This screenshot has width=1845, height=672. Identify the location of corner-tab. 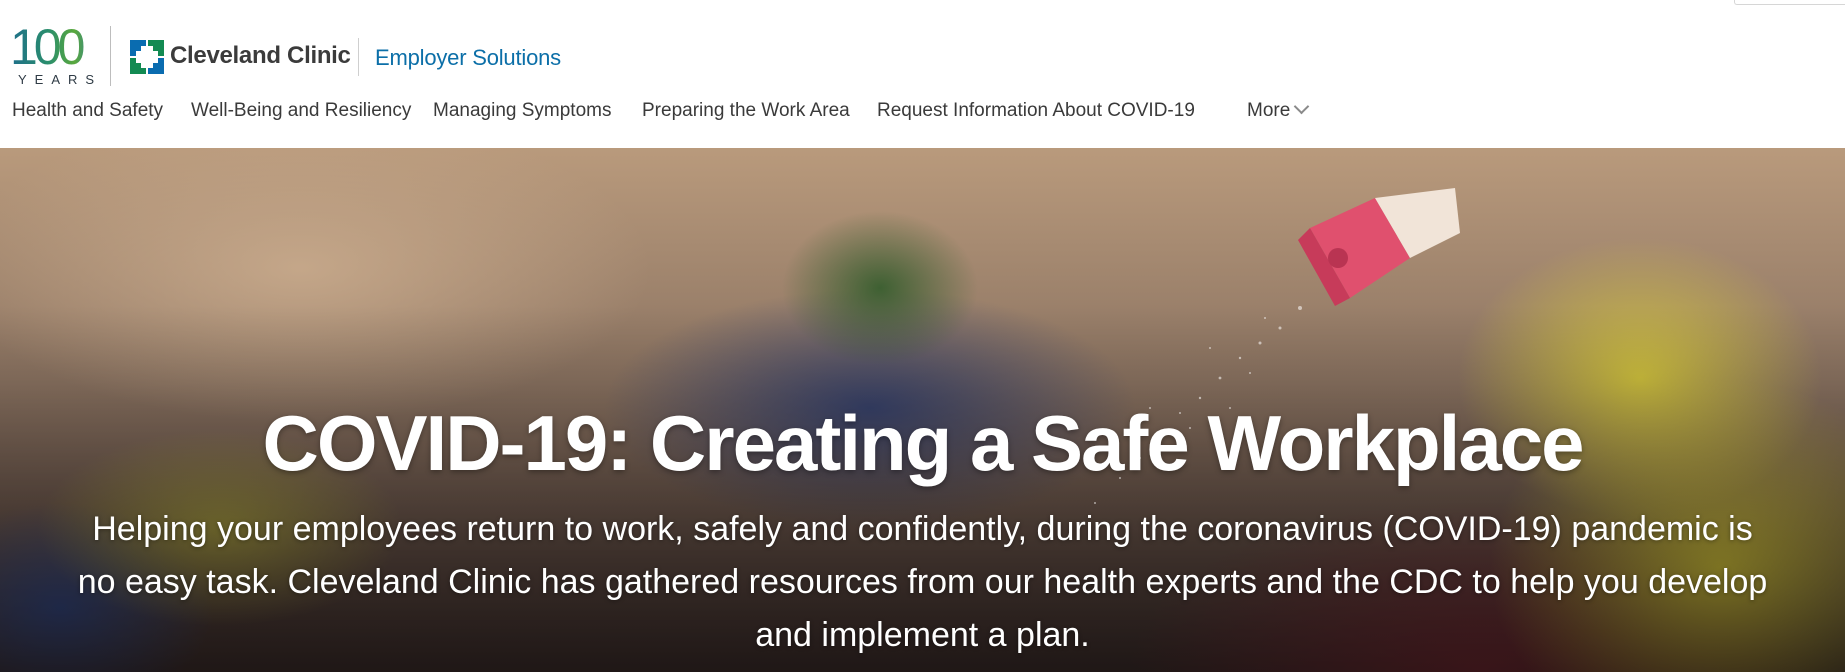
(1789, 2).